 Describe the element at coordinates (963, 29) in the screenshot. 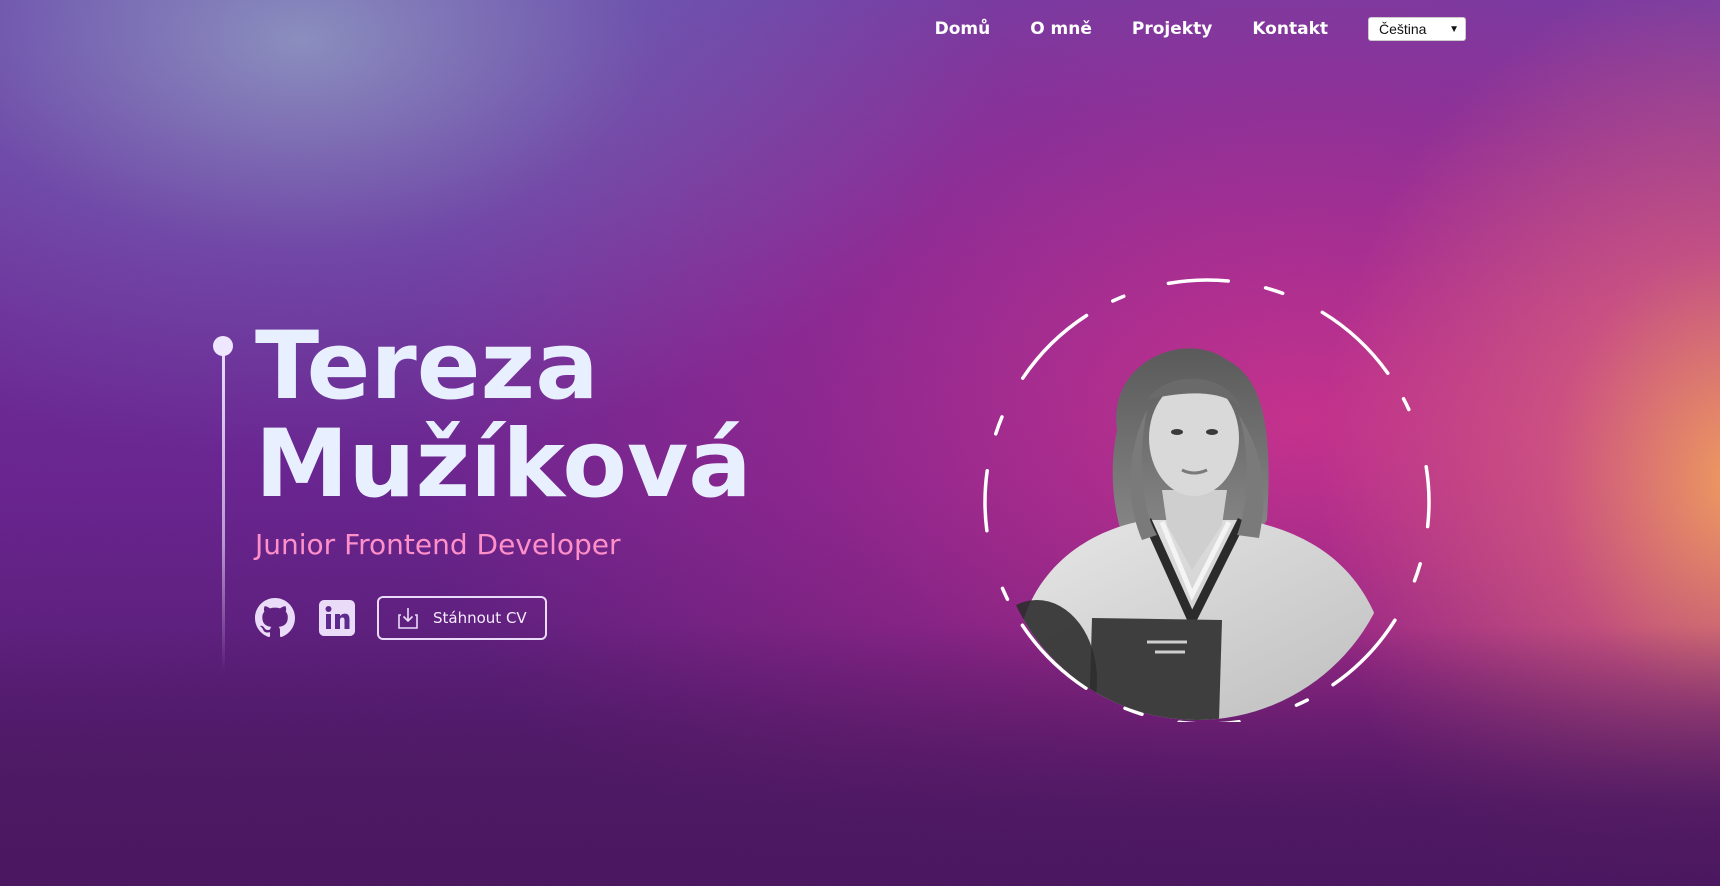

I see `nav-link-home: Domů` at that location.